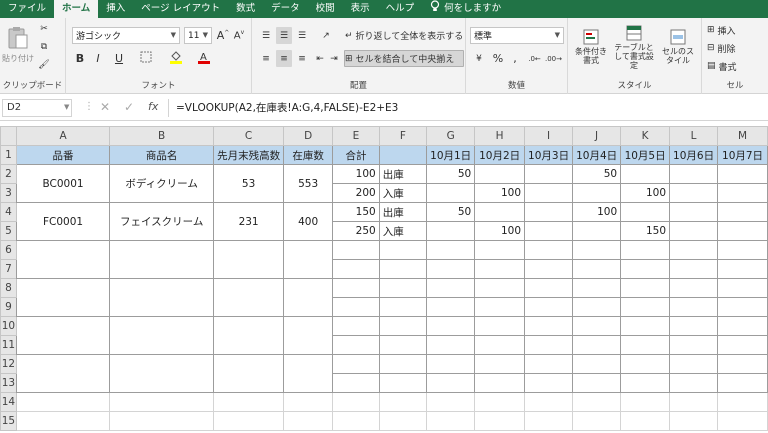  I want to click on font-name-select: 游ゴシック ▼, so click(126, 35).